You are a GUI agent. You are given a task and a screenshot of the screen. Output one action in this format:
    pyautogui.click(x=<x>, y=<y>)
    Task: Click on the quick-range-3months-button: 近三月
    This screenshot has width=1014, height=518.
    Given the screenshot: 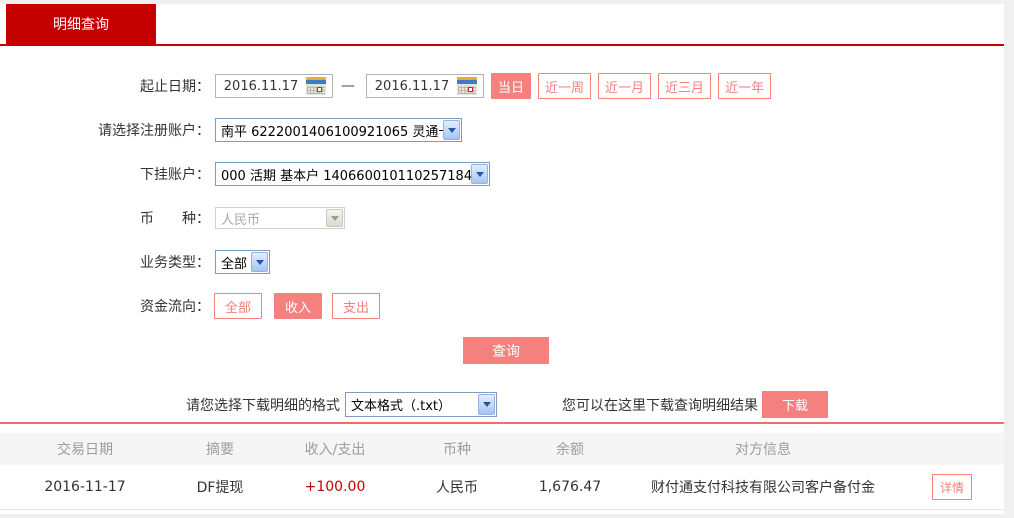 What is the action you would take?
    pyautogui.click(x=685, y=86)
    